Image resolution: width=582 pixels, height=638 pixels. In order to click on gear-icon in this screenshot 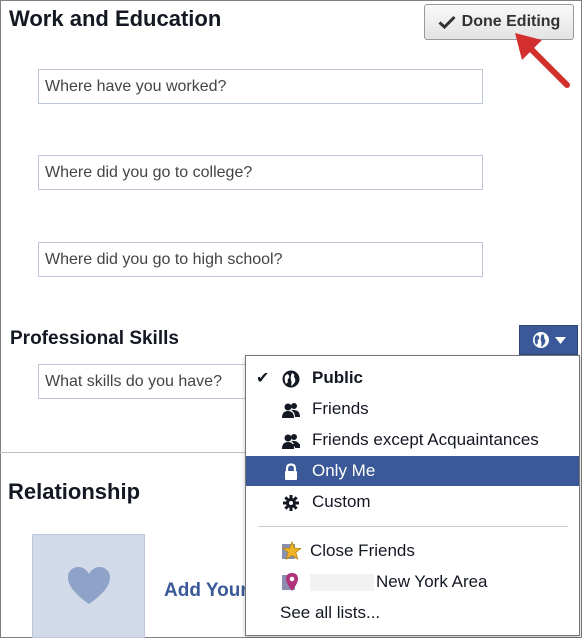, I will do `click(291, 503)`.